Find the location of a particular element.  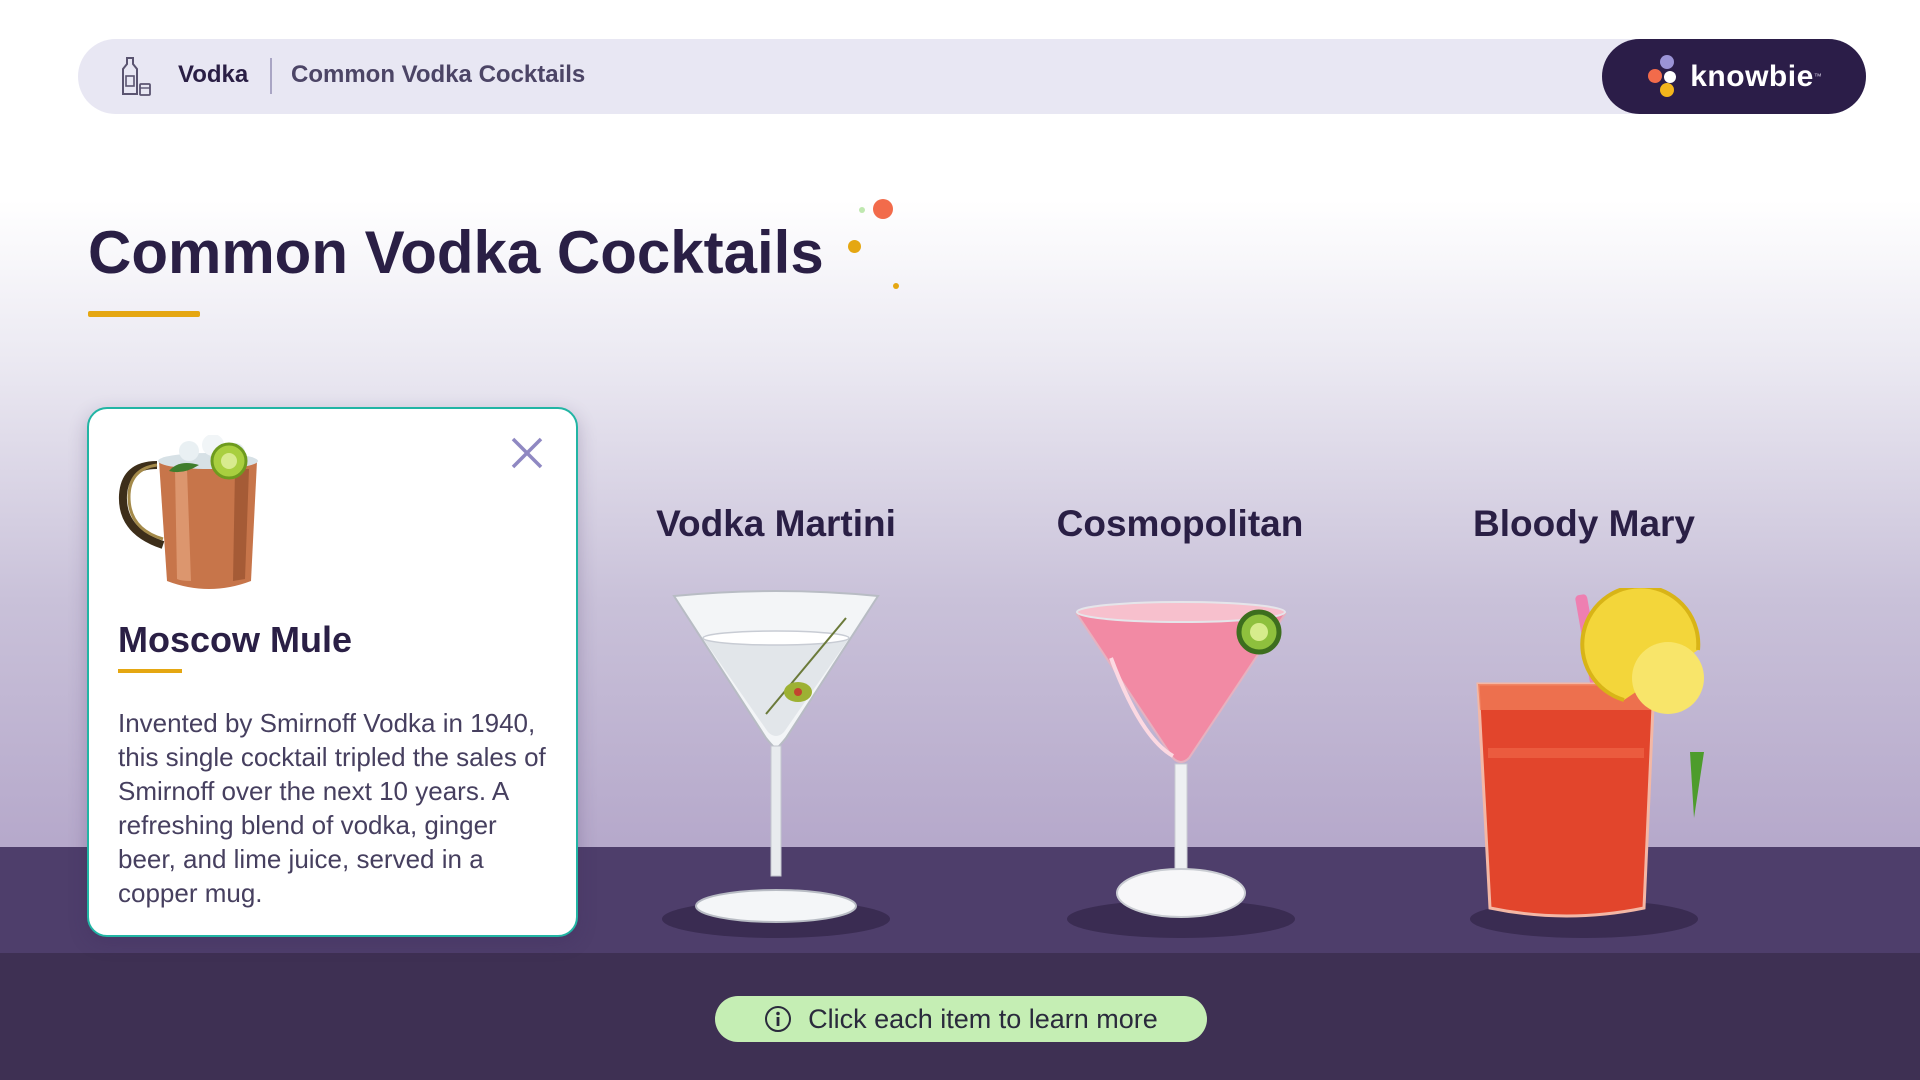

card-title: Moscow Mule is located at coordinates (235, 639).